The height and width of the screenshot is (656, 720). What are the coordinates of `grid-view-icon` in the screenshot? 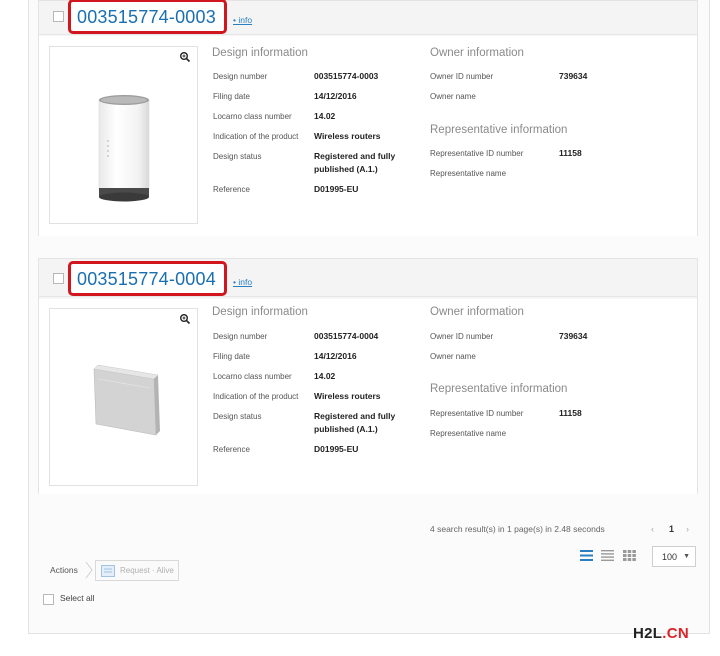 It's located at (629, 555).